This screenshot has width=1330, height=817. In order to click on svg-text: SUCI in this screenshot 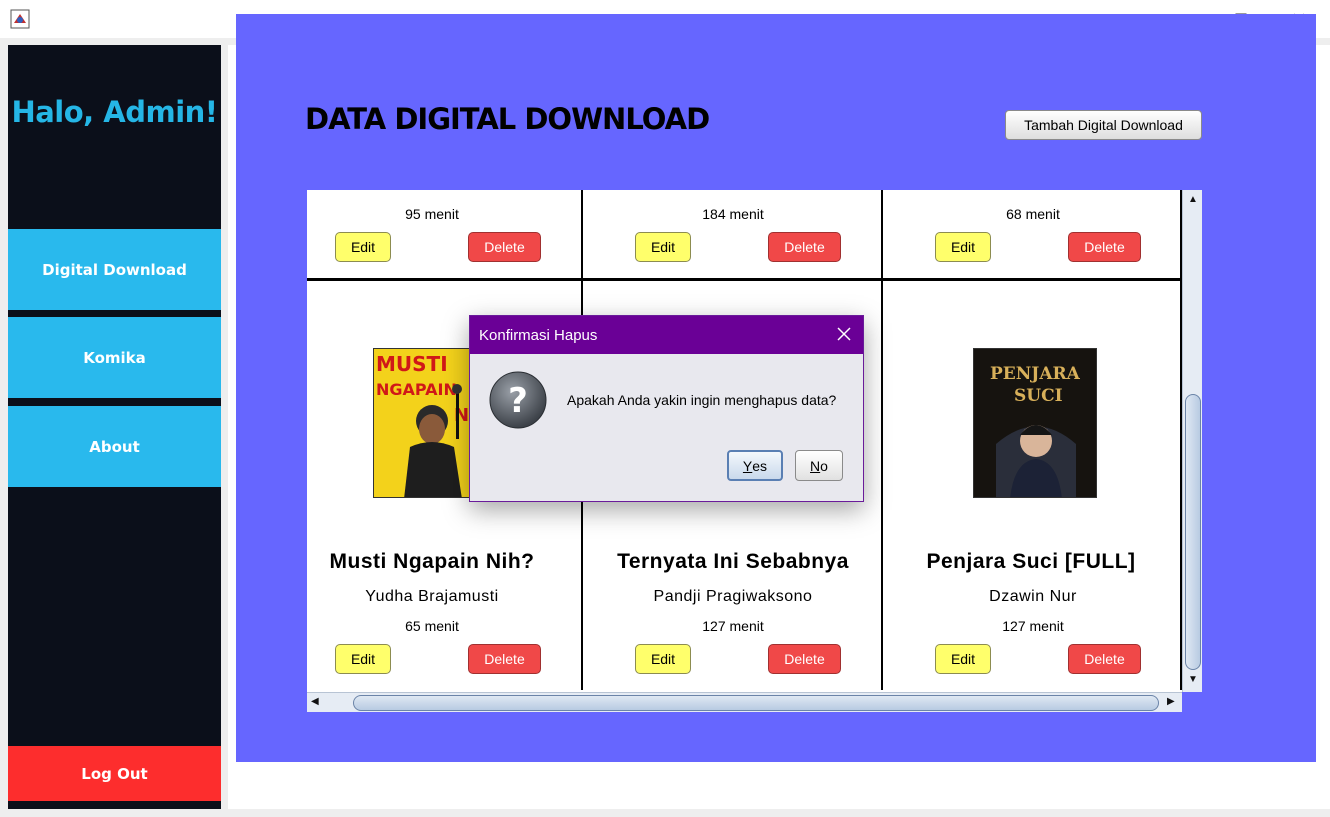, I will do `click(1038, 396)`.